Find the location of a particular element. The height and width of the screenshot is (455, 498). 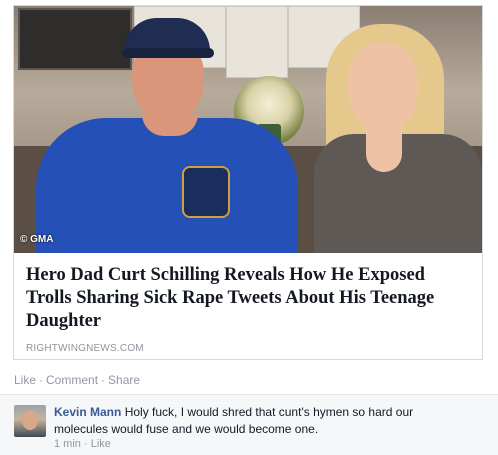

gma-watermark: © GMA is located at coordinates (37, 239).